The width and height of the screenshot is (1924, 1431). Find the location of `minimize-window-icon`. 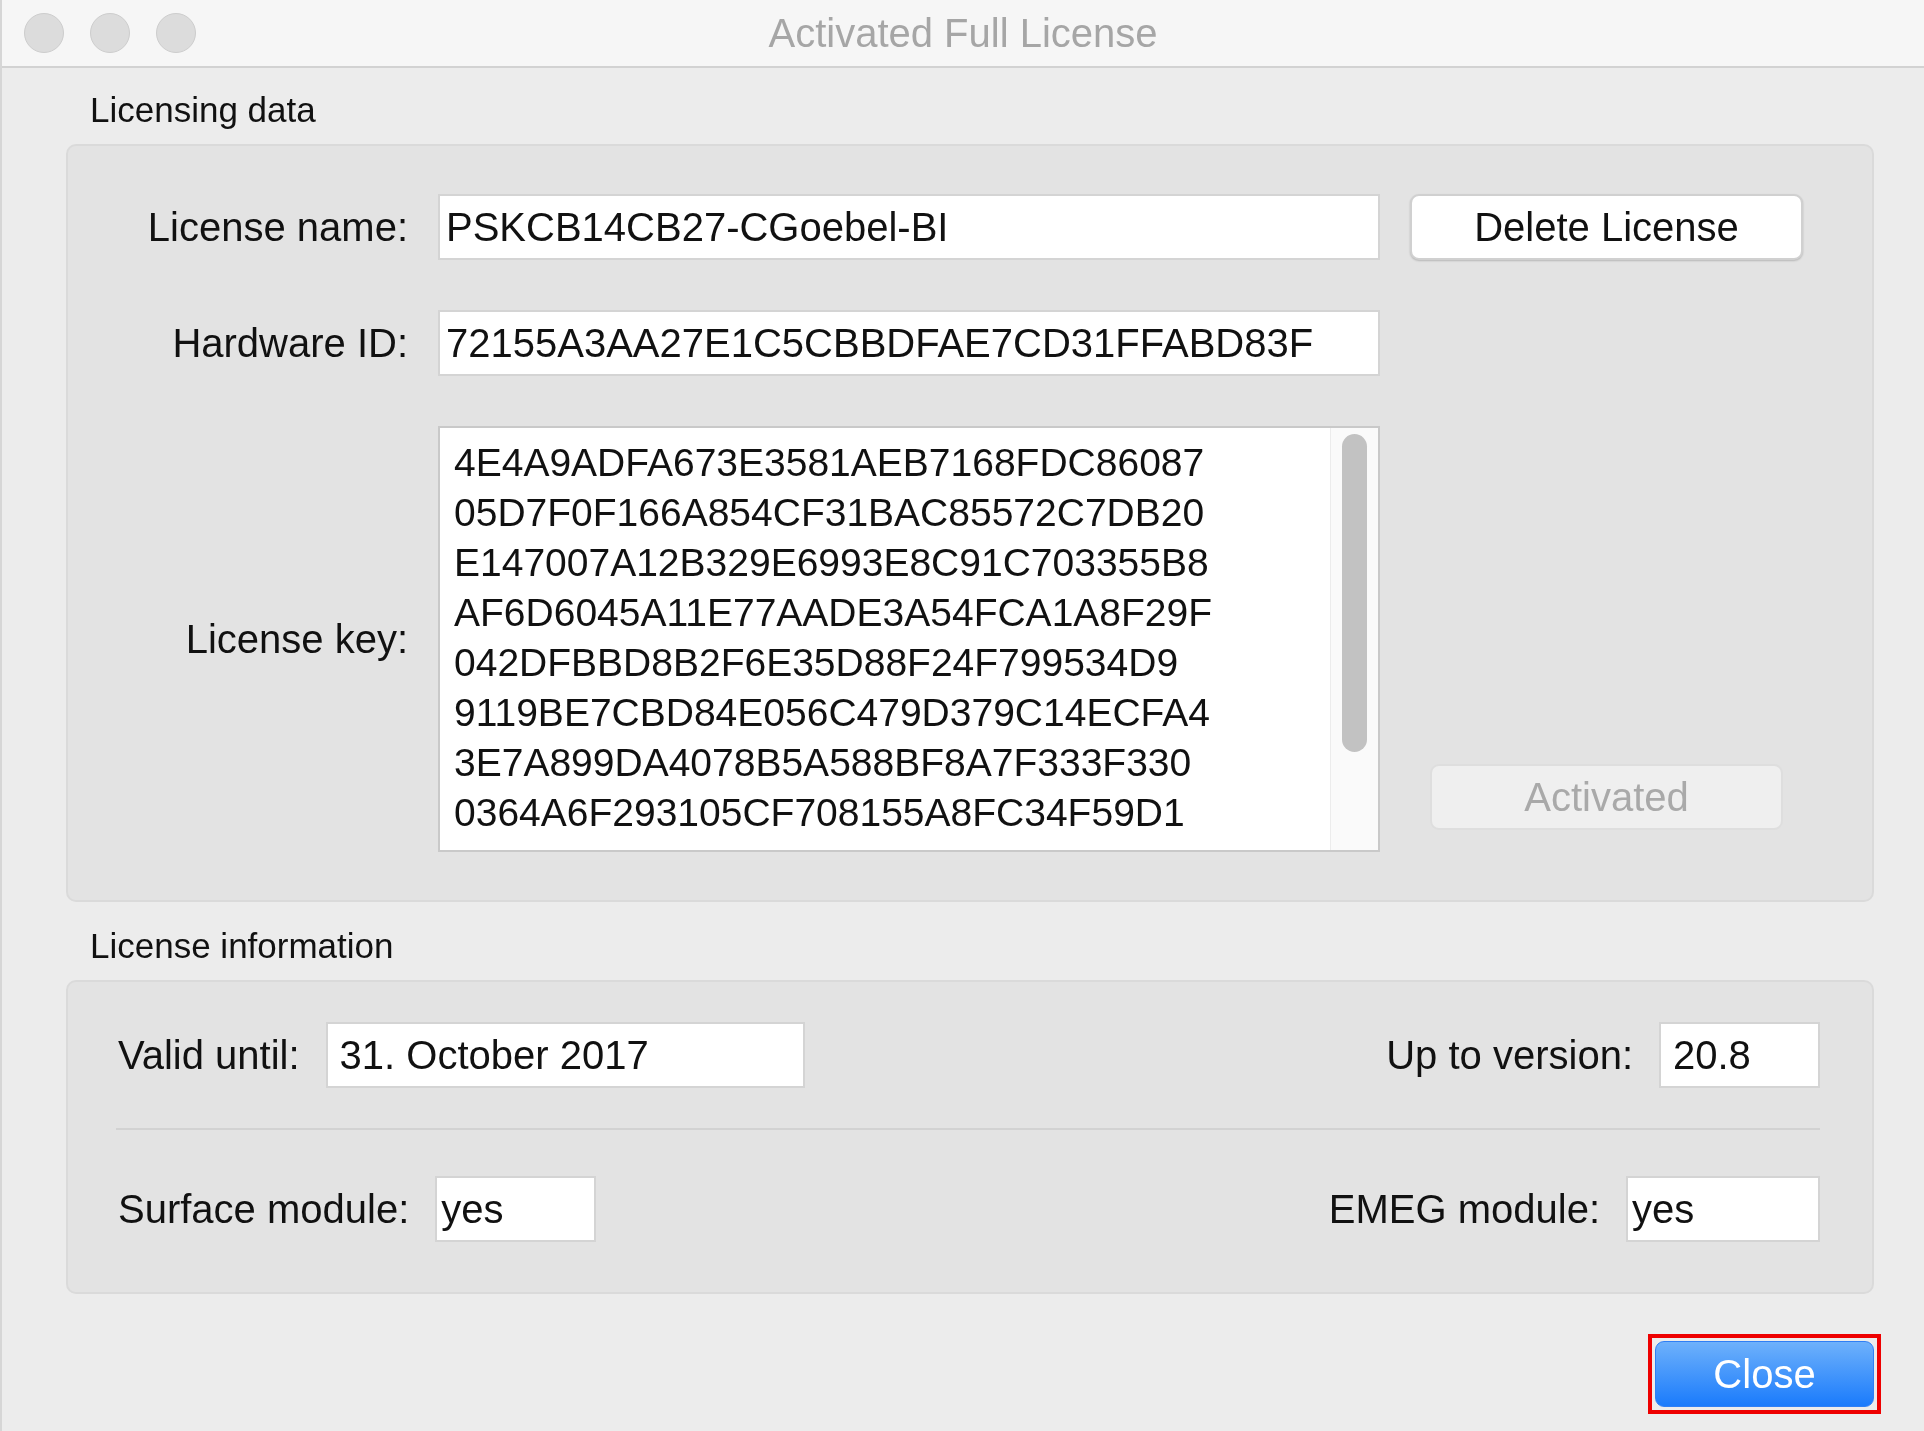

minimize-window-icon is located at coordinates (110, 33).